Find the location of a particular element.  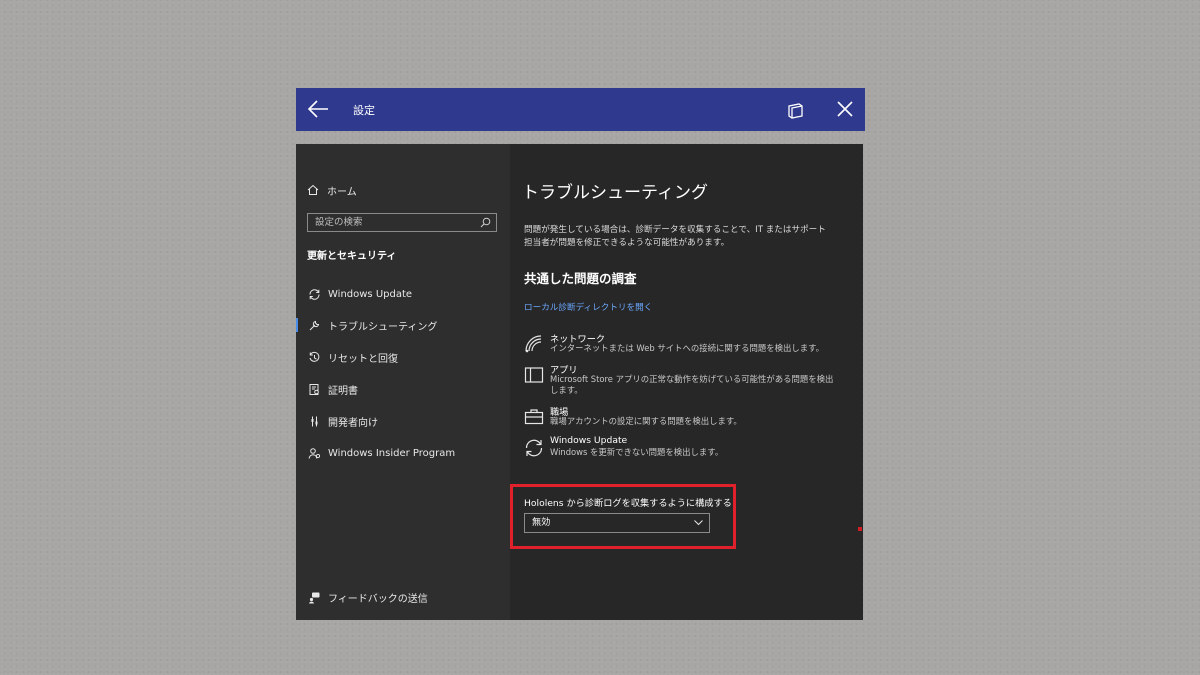

sidebar-item-label: 開発者向け is located at coordinates (353, 423).